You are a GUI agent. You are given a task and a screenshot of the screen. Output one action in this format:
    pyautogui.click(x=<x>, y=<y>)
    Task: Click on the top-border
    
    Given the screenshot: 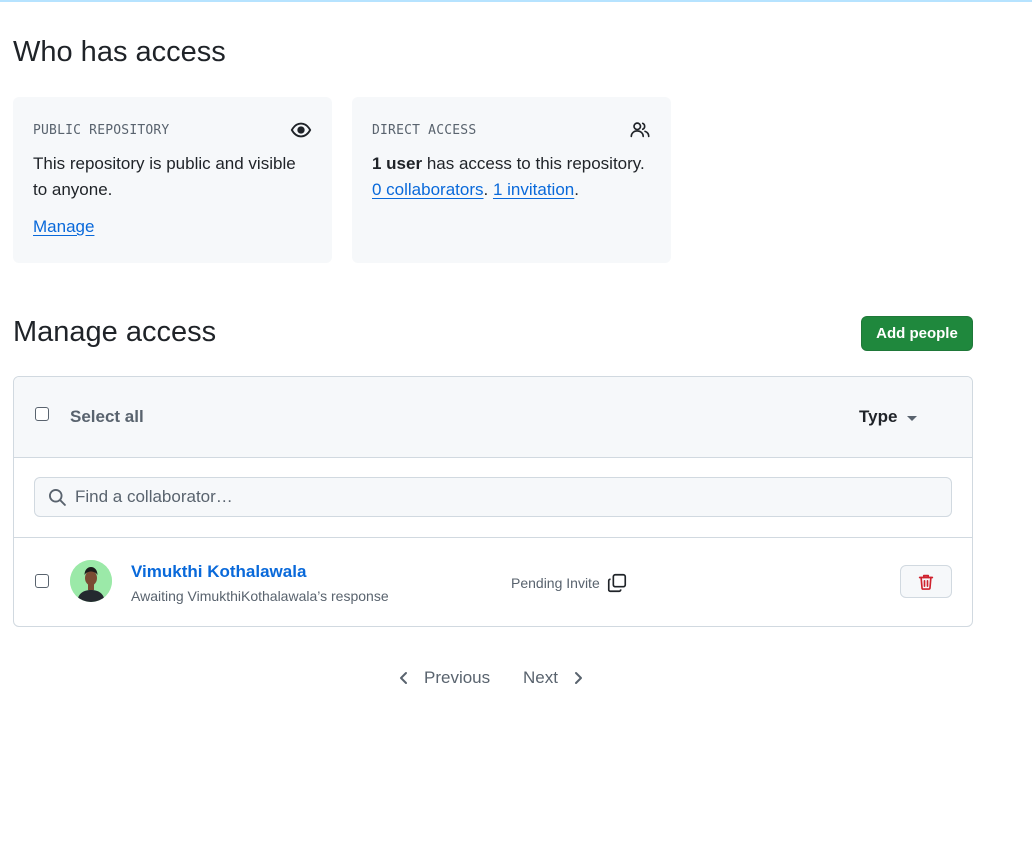 What is the action you would take?
    pyautogui.click(x=516, y=1)
    